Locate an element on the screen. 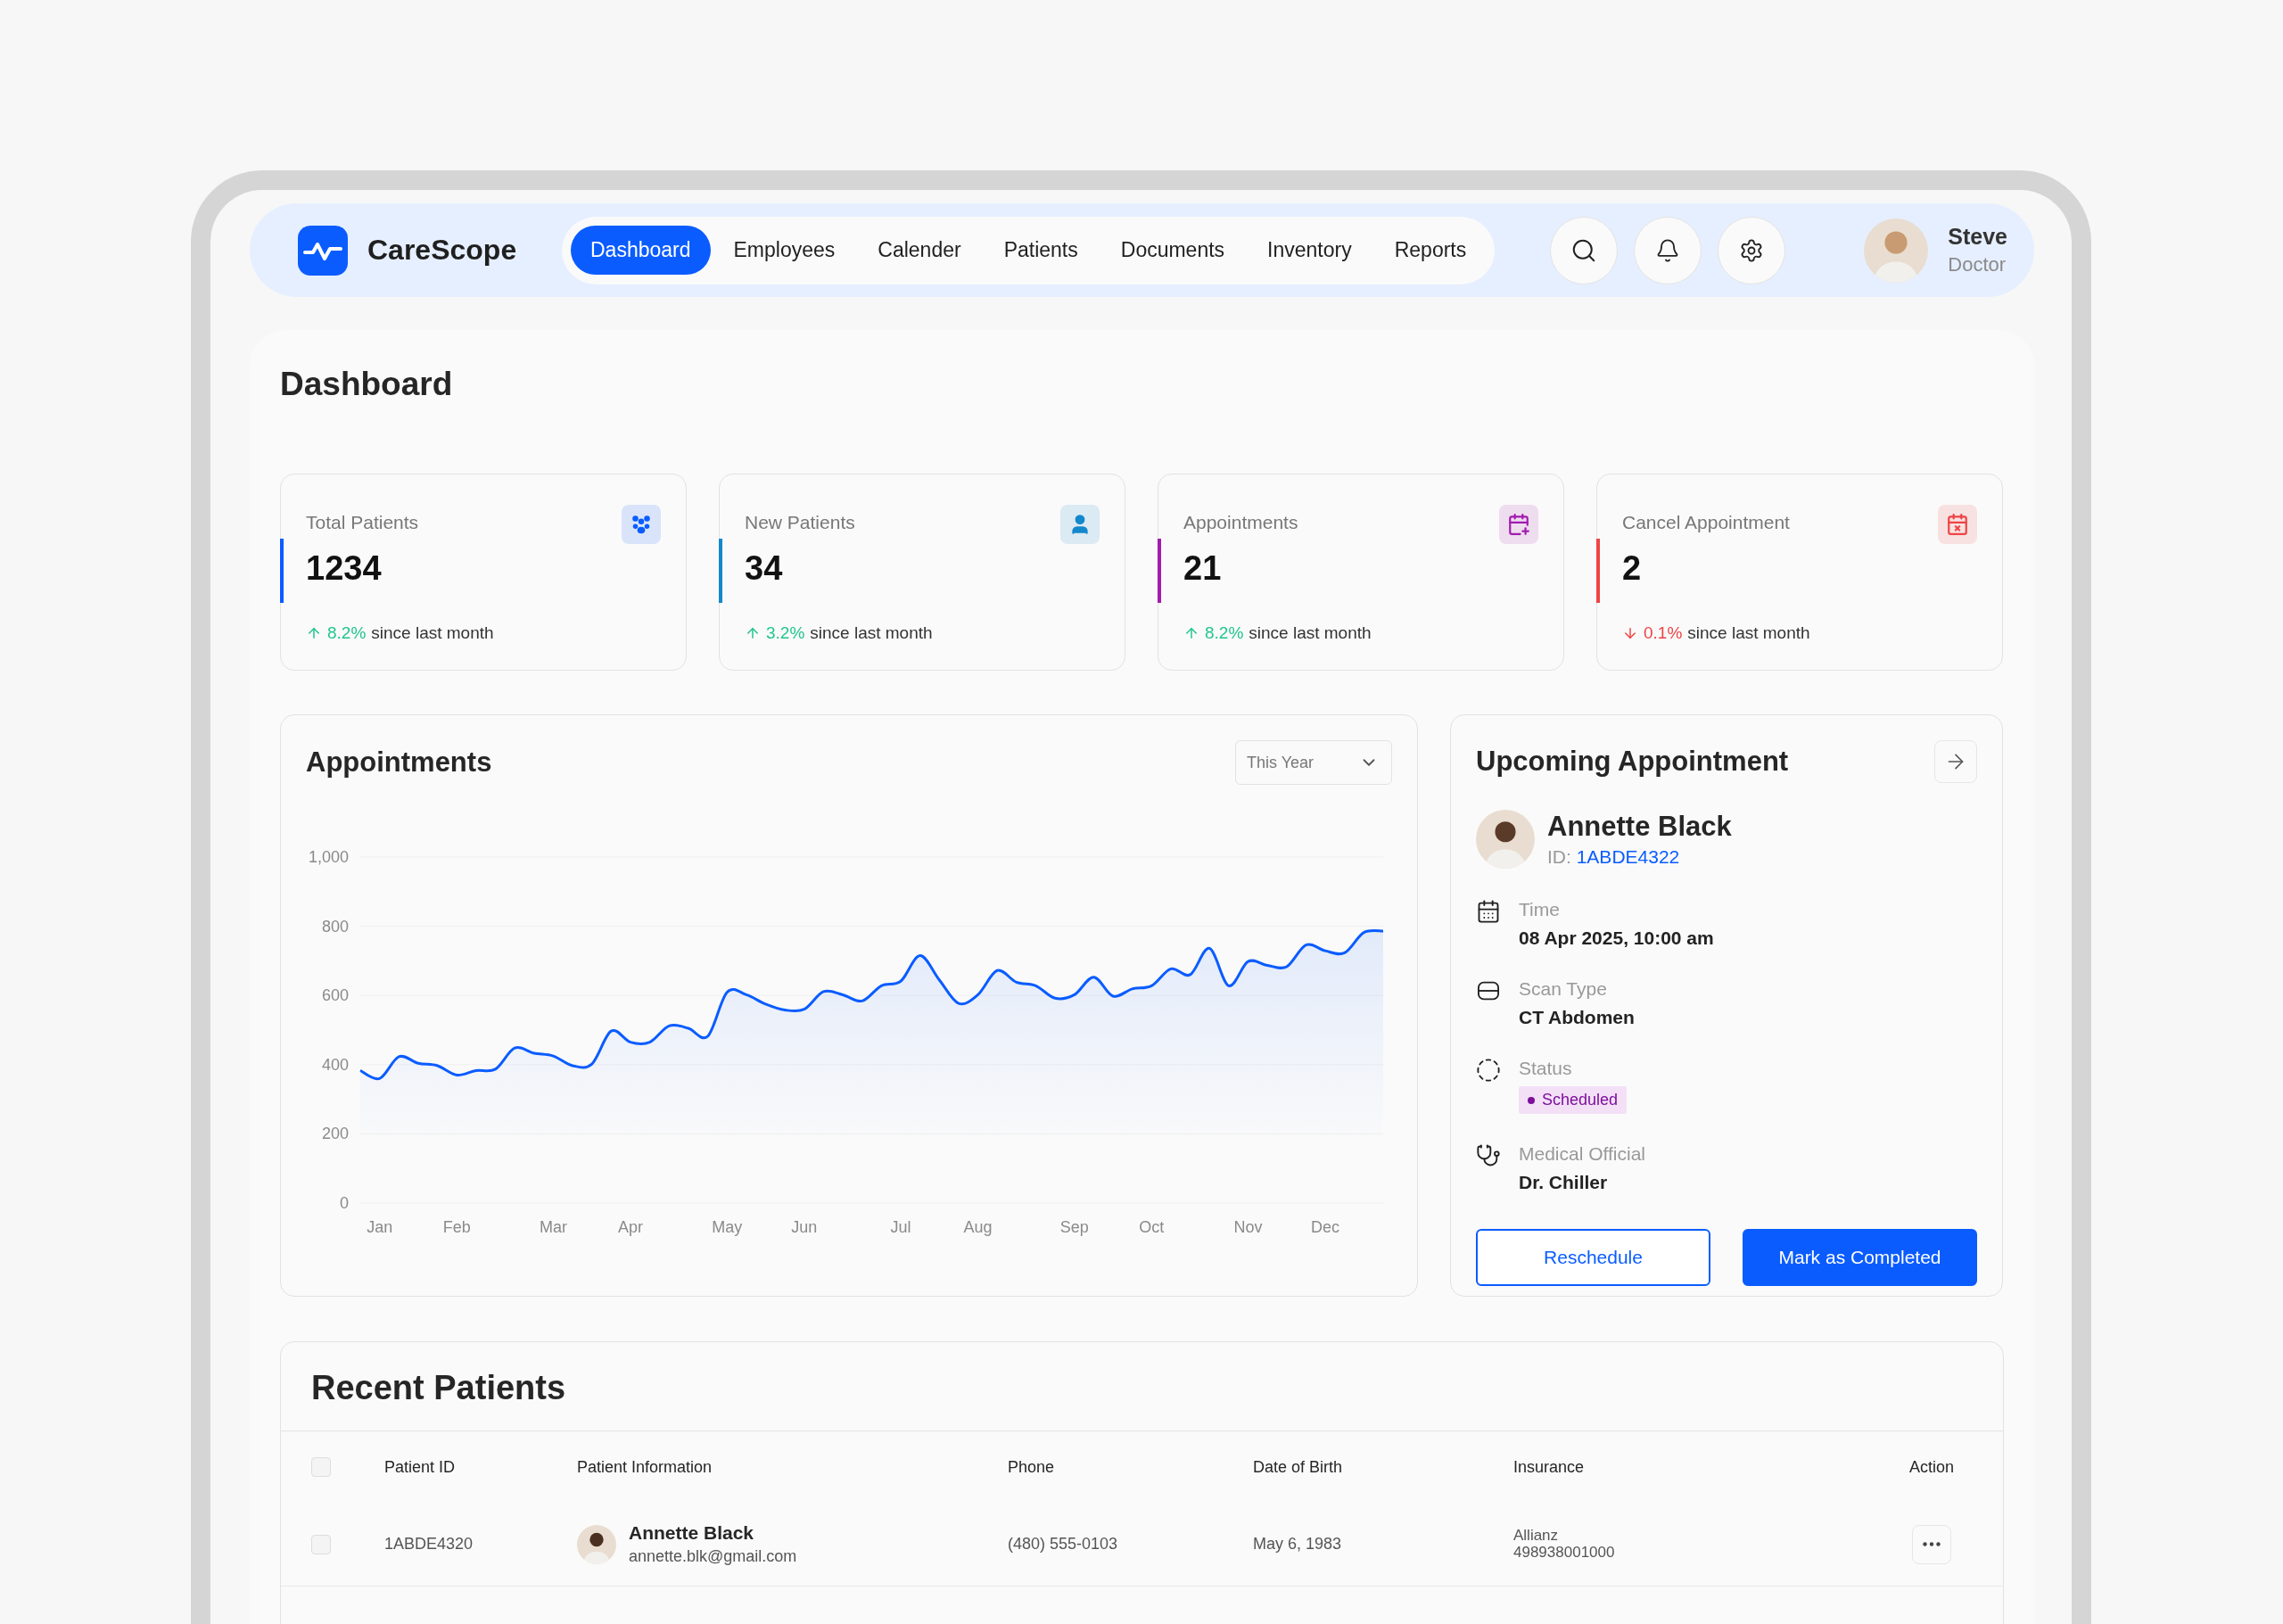 This screenshot has width=2283, height=1624. axis-label: 400 is located at coordinates (335, 1064).